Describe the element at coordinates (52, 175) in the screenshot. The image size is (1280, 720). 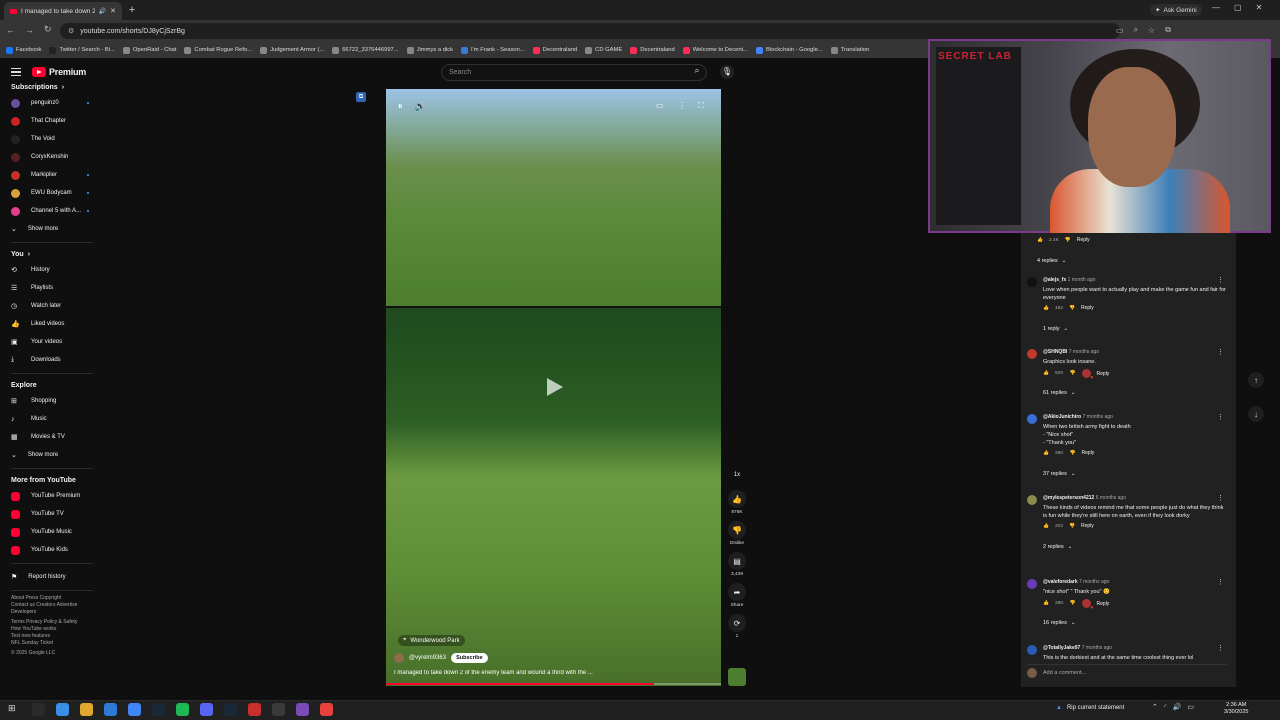
I see `sidebar-item-subscription: Markiplier` at that location.